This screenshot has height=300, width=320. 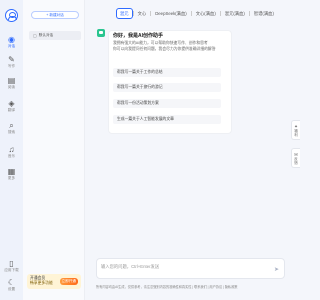 I want to click on chat-icon: ▢, so click(x=35, y=35).